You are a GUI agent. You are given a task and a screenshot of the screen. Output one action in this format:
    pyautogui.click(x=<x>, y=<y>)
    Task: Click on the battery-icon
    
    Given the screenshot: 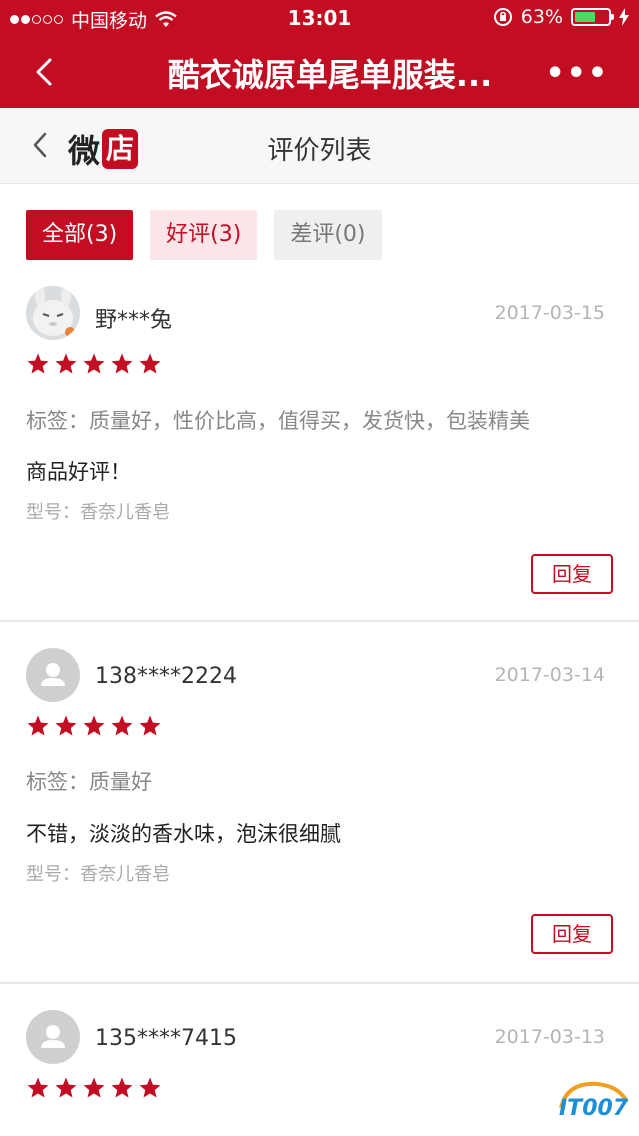 What is the action you would take?
    pyautogui.click(x=592, y=17)
    